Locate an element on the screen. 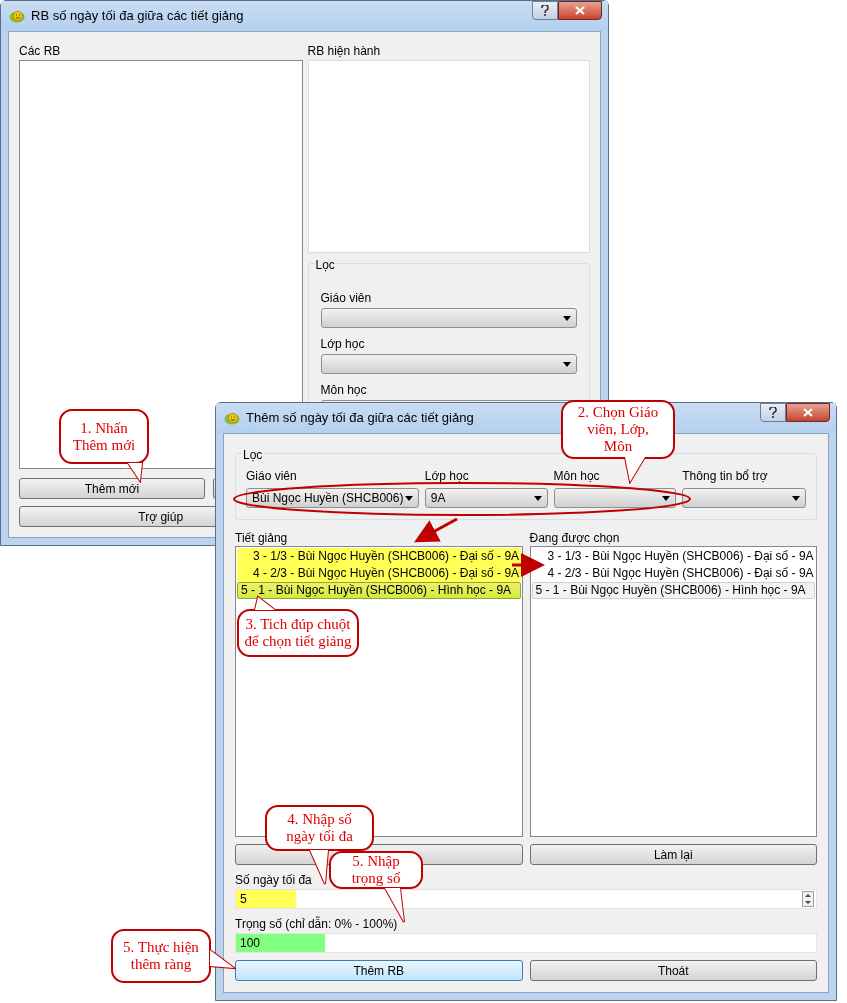  window-title: Thêm số ngày tối đa giữa các tiết giảng is located at coordinates (360, 418).